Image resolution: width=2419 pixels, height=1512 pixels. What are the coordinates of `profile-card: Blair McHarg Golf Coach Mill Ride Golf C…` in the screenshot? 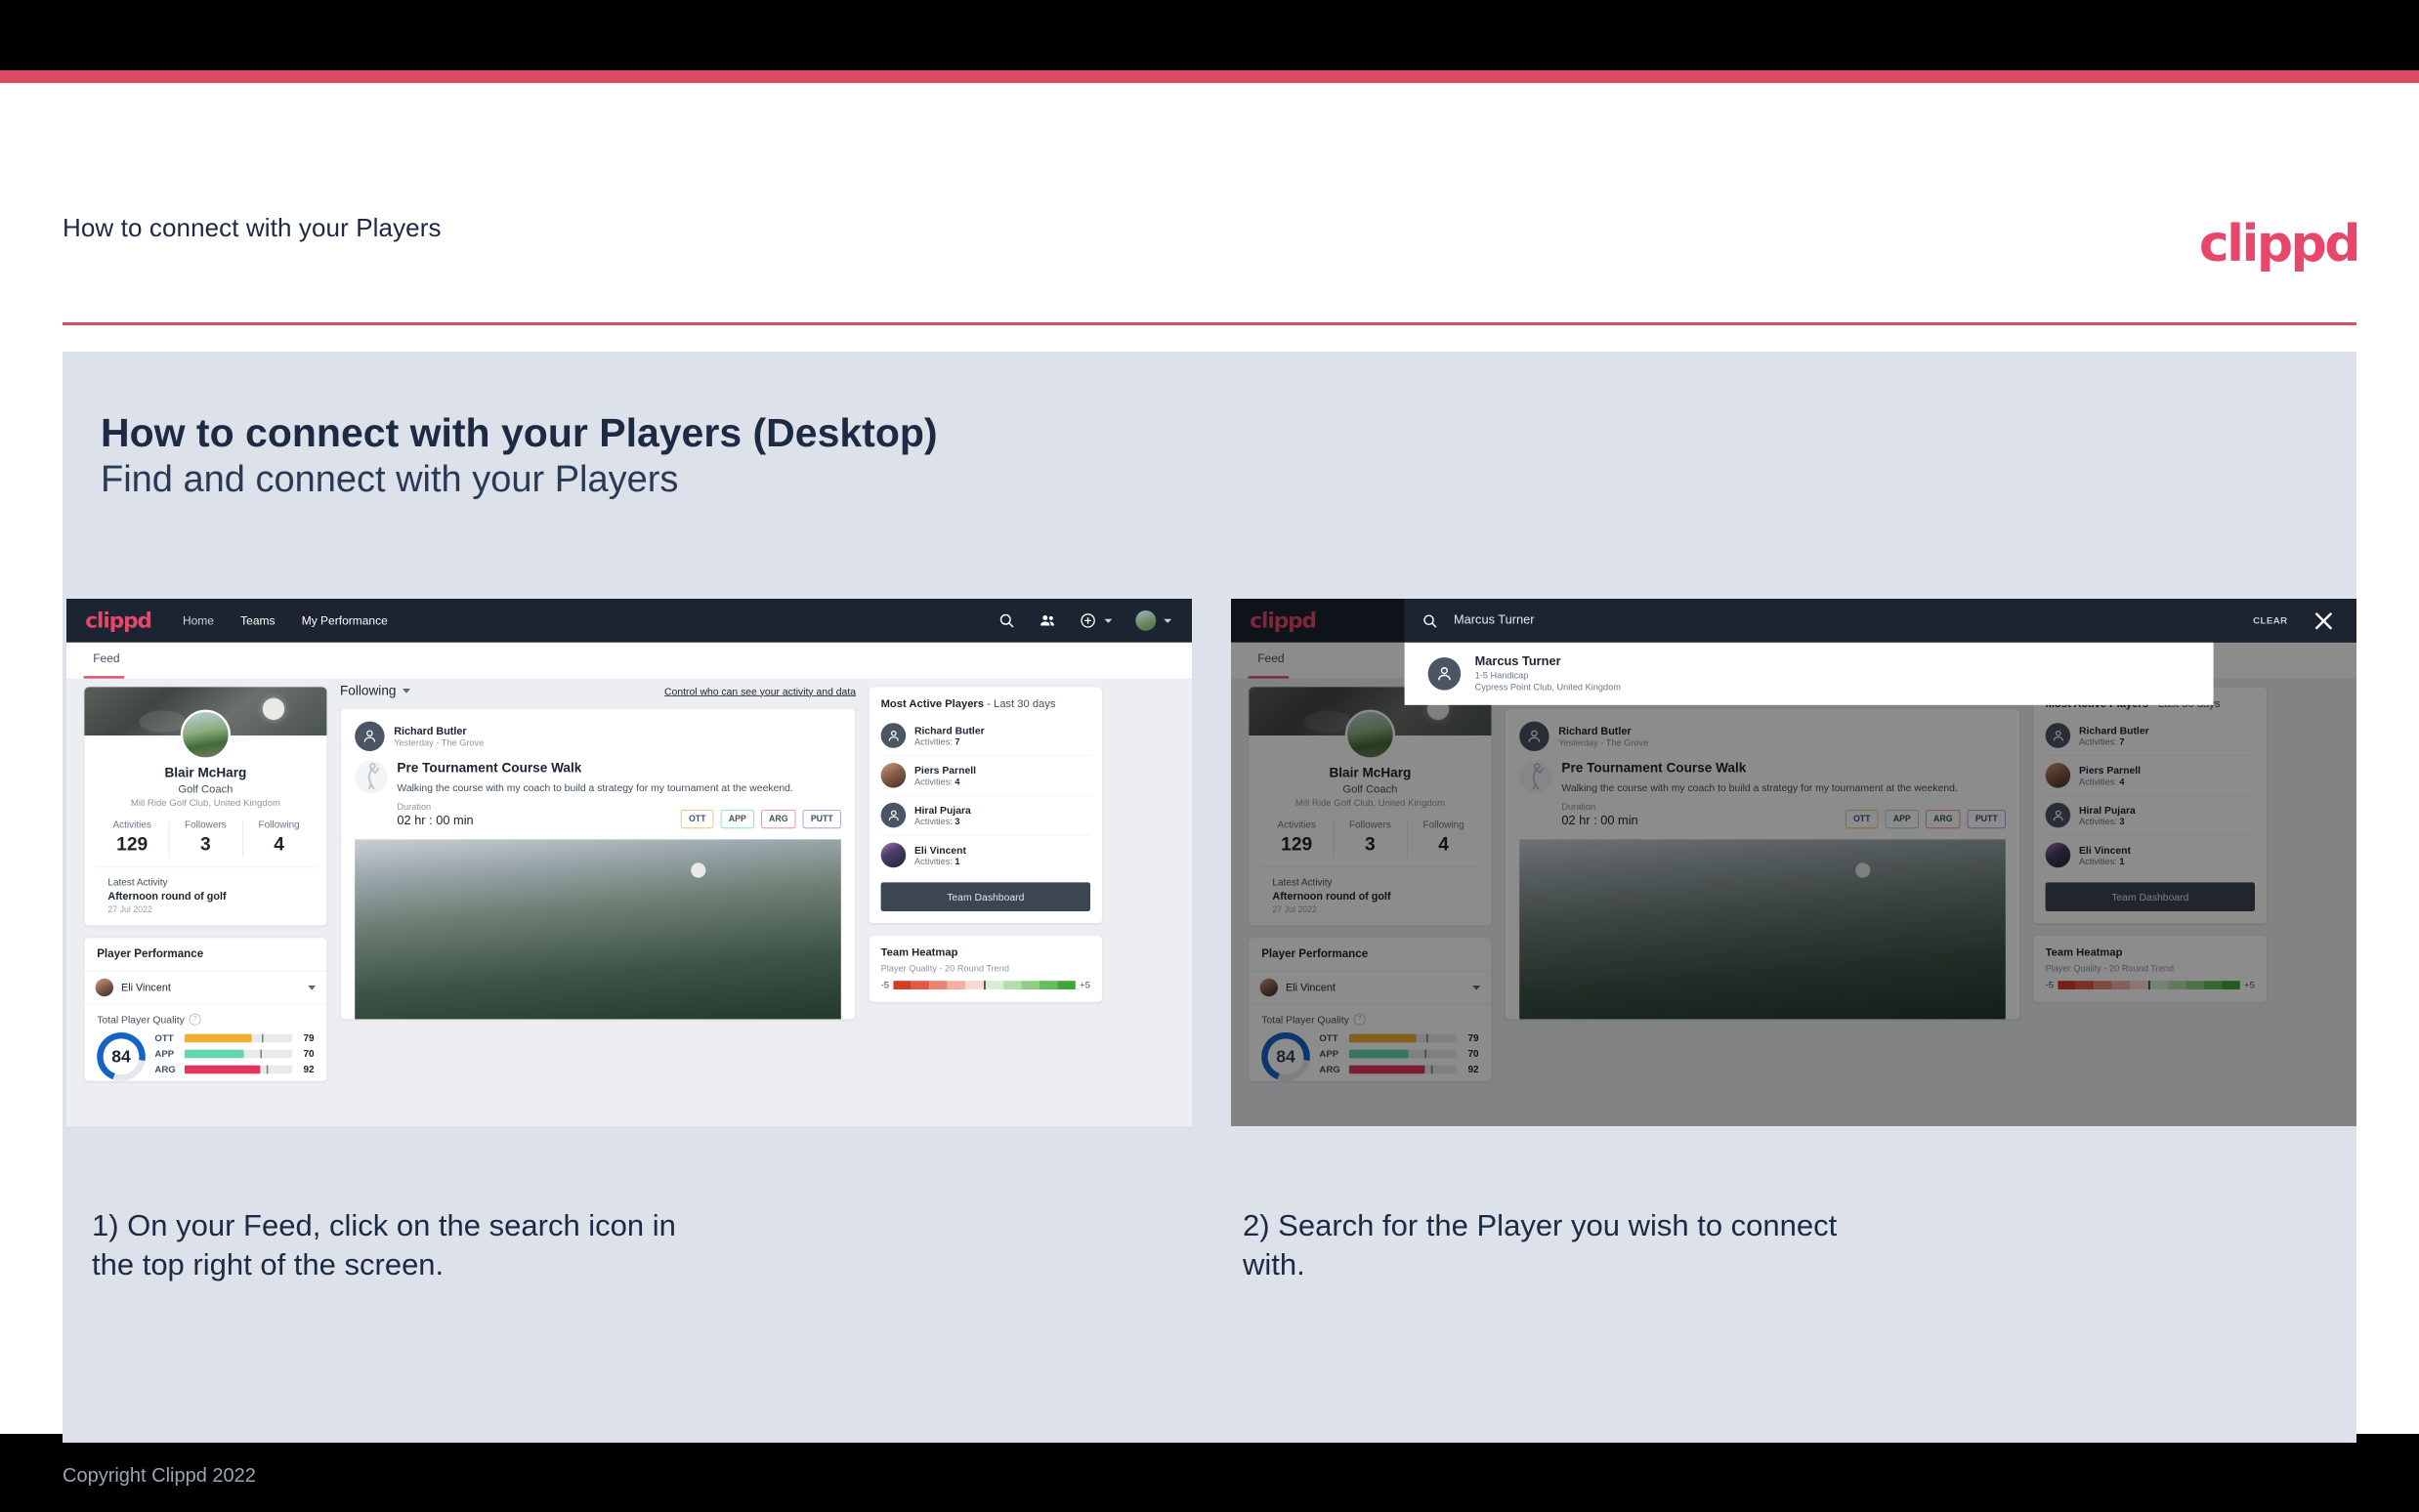 It's located at (205, 806).